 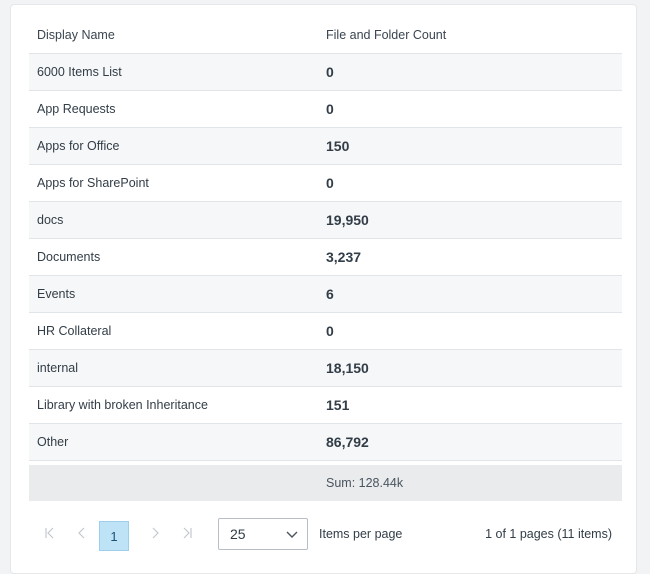 What do you see at coordinates (93, 183) in the screenshot?
I see `cell-display-name: Apps for SharePoint` at bounding box center [93, 183].